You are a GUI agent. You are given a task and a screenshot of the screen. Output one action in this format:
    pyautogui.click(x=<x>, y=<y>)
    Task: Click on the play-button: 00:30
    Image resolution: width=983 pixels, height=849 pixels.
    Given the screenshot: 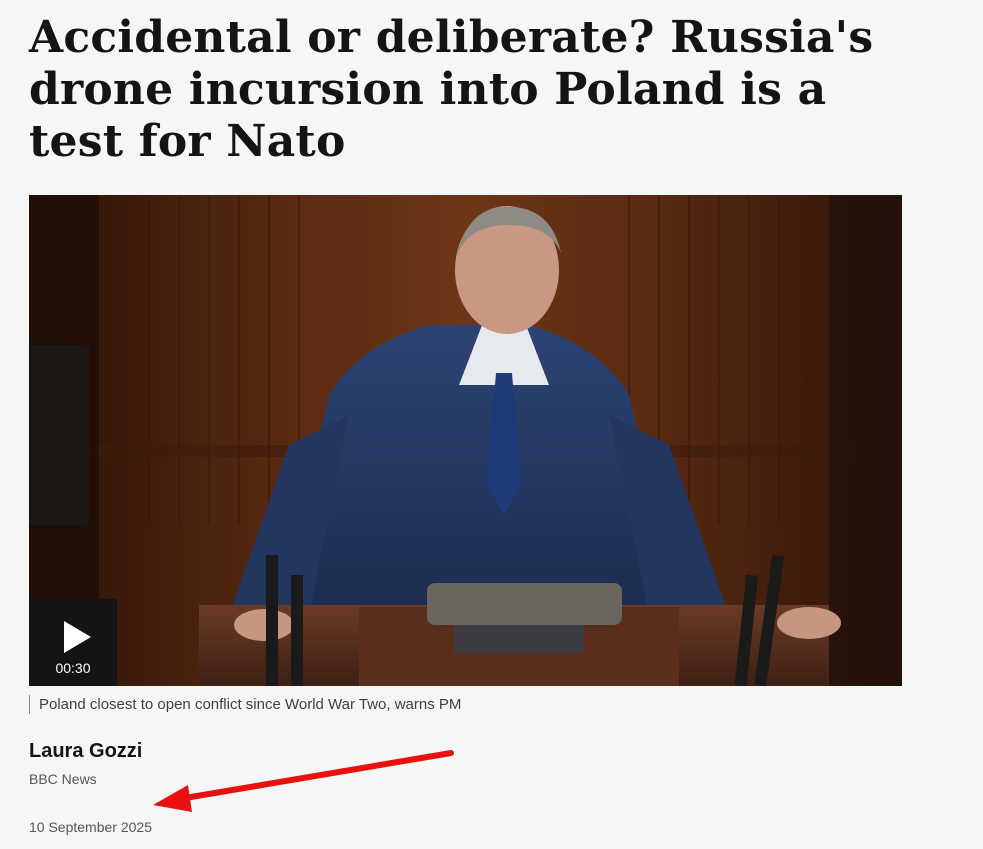 What is the action you would take?
    pyautogui.click(x=73, y=642)
    